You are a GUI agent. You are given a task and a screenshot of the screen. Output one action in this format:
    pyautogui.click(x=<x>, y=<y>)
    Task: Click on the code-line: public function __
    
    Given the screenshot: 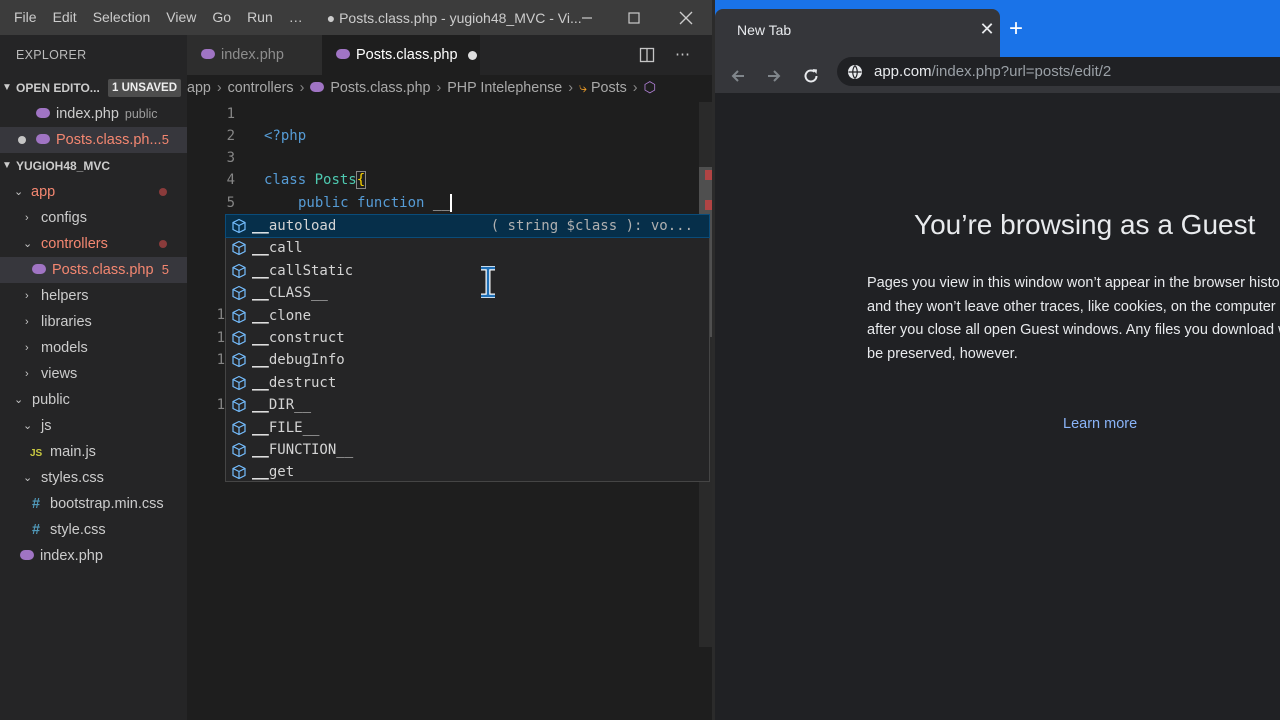 What is the action you would take?
    pyautogui.click(x=375, y=203)
    